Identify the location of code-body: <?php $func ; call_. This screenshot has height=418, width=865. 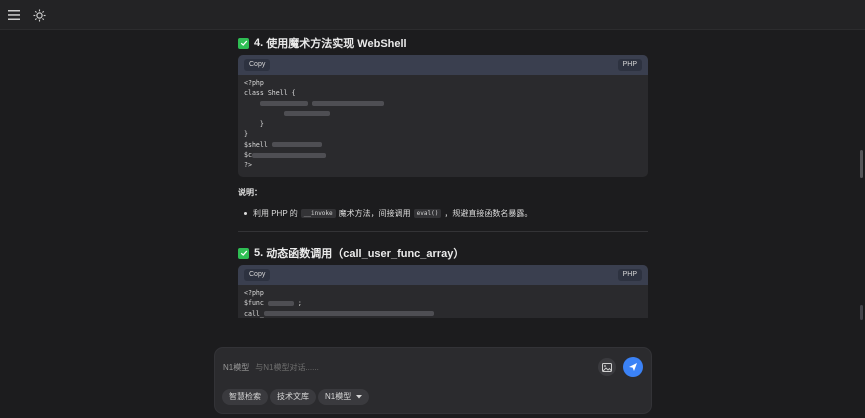
(443, 301).